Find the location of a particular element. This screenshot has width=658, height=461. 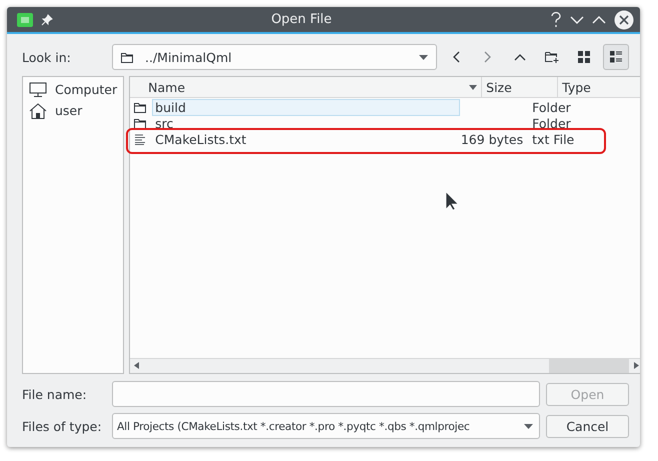

file-name: build is located at coordinates (306, 107).